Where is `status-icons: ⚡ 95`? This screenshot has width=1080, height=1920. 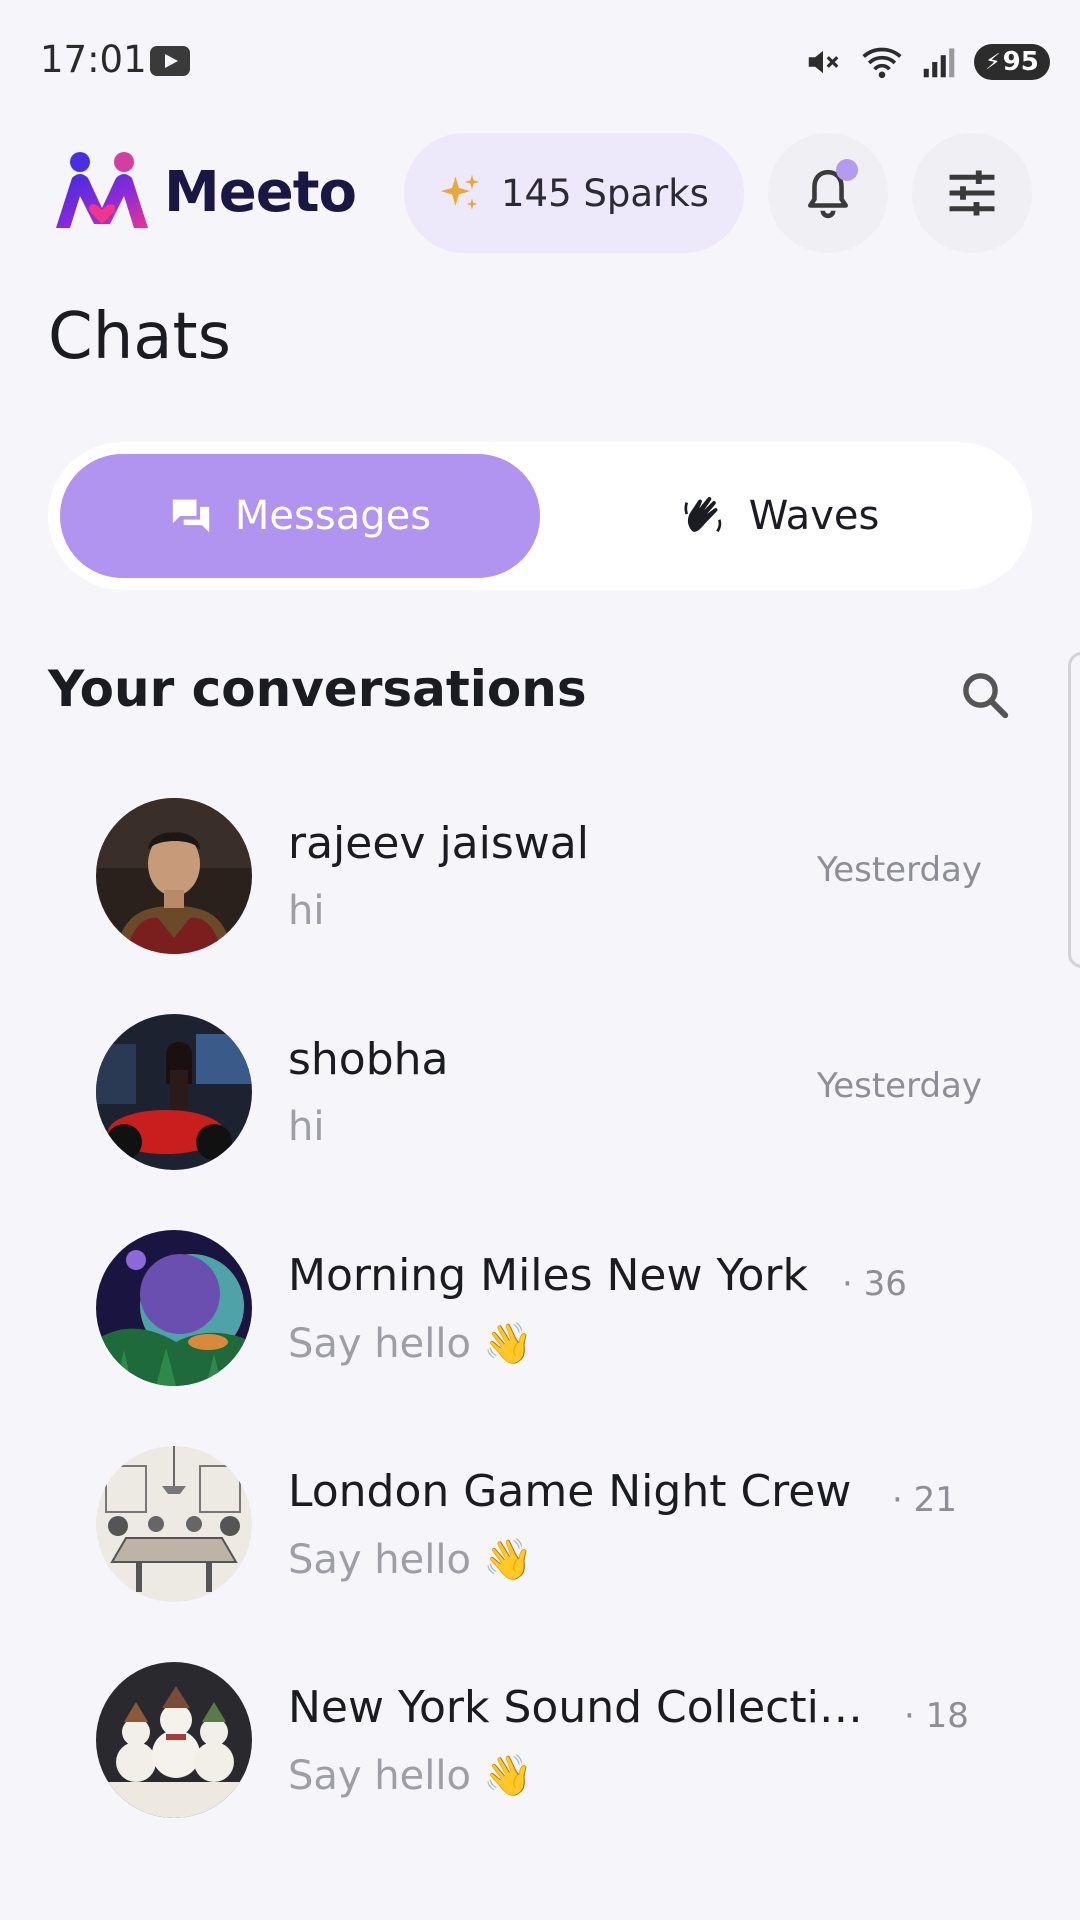
status-icons: ⚡ 95 is located at coordinates (927, 62).